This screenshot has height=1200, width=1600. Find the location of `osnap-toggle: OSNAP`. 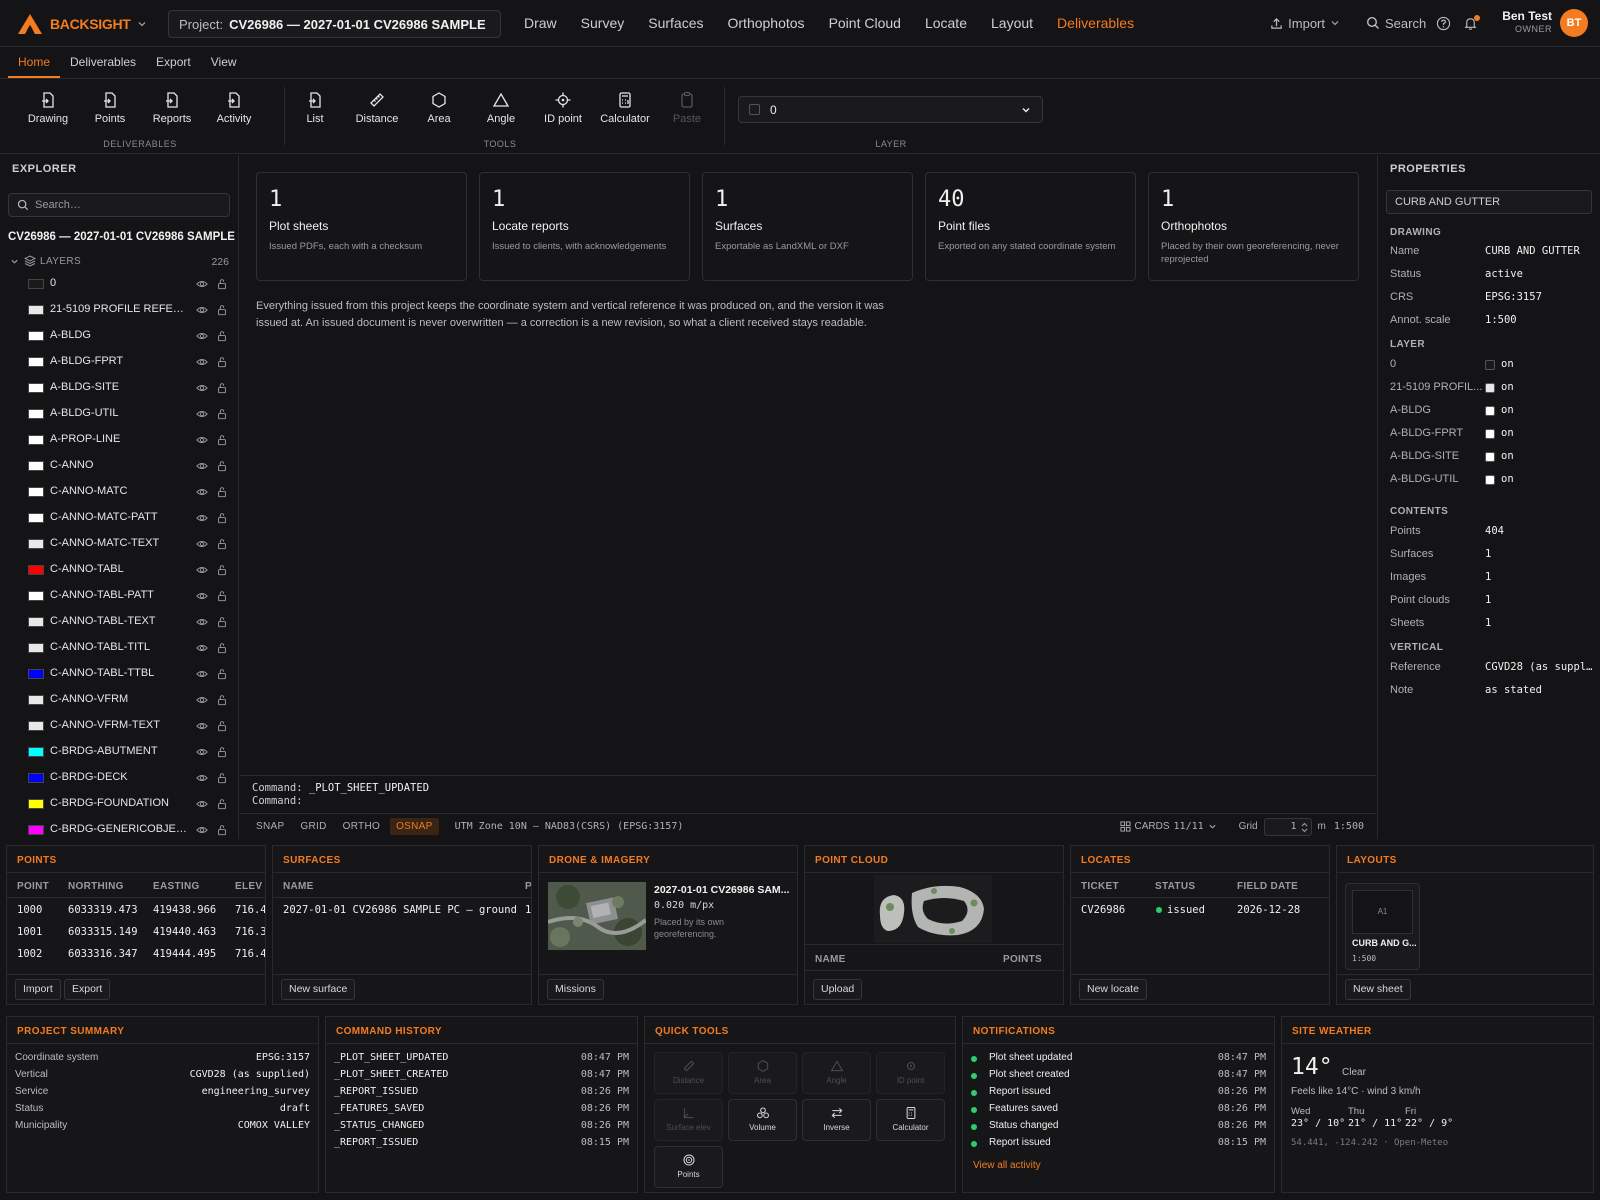

osnap-toggle: OSNAP is located at coordinates (414, 826).